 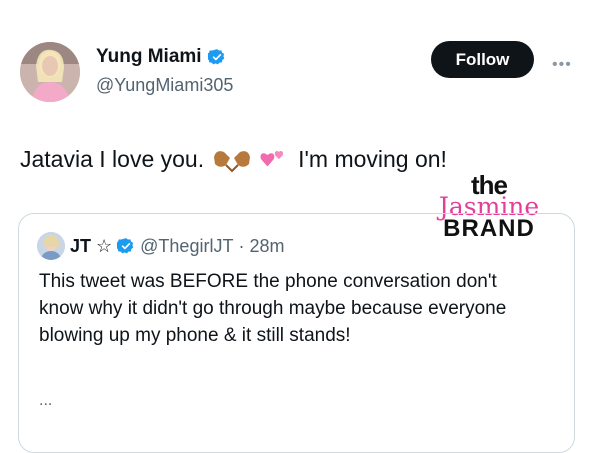 What do you see at coordinates (186, 246) in the screenshot?
I see `quoted-author-handle: @ThegirlJT` at bounding box center [186, 246].